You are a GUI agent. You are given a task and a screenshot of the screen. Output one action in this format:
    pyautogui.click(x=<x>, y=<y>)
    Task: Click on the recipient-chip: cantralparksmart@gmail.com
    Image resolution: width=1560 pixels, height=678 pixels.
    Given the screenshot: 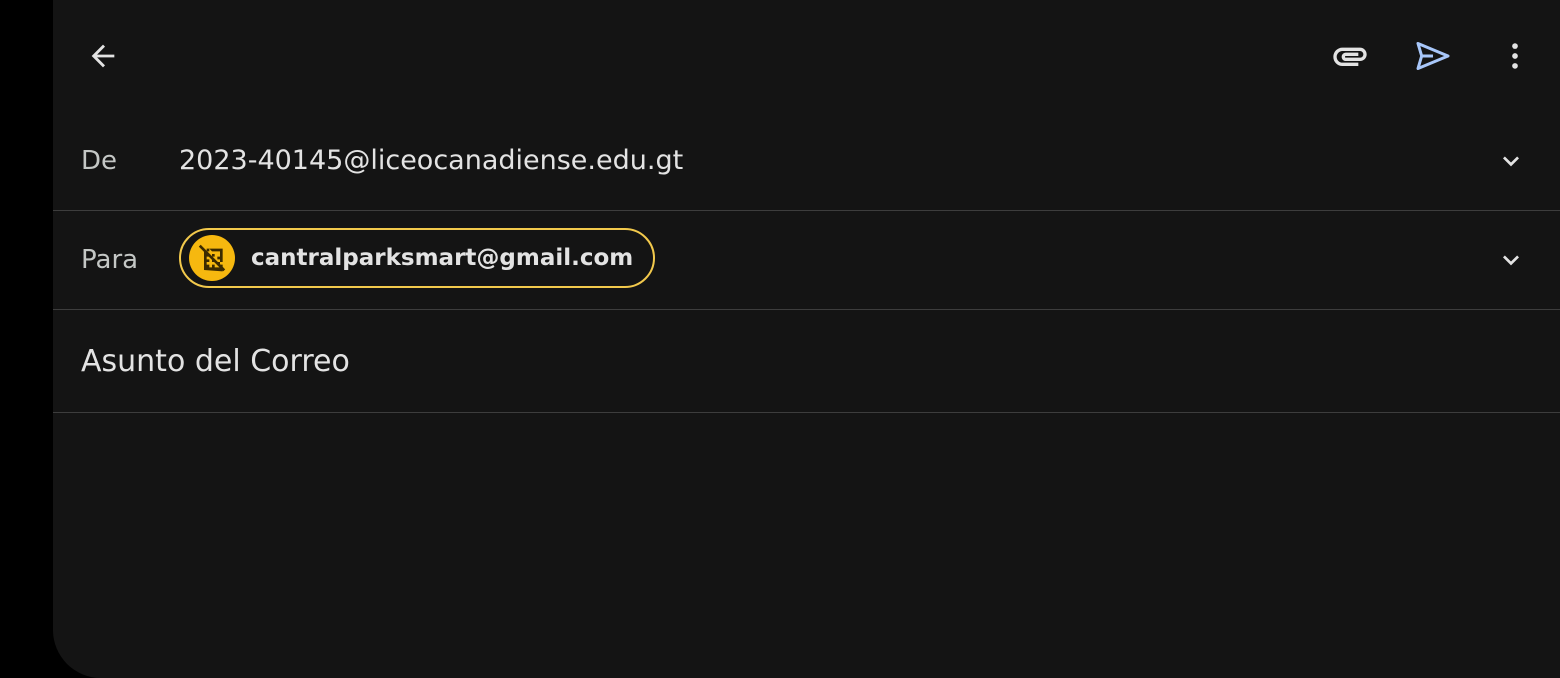 What is the action you would take?
    pyautogui.click(x=417, y=258)
    